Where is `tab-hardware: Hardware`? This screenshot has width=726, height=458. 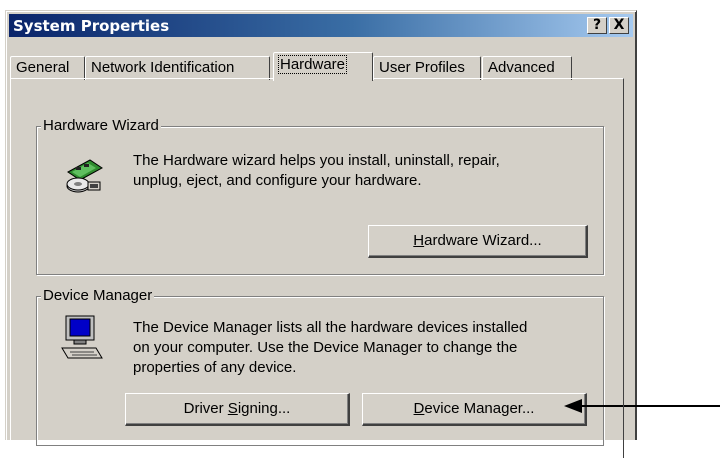 tab-hardware: Hardware is located at coordinates (323, 66).